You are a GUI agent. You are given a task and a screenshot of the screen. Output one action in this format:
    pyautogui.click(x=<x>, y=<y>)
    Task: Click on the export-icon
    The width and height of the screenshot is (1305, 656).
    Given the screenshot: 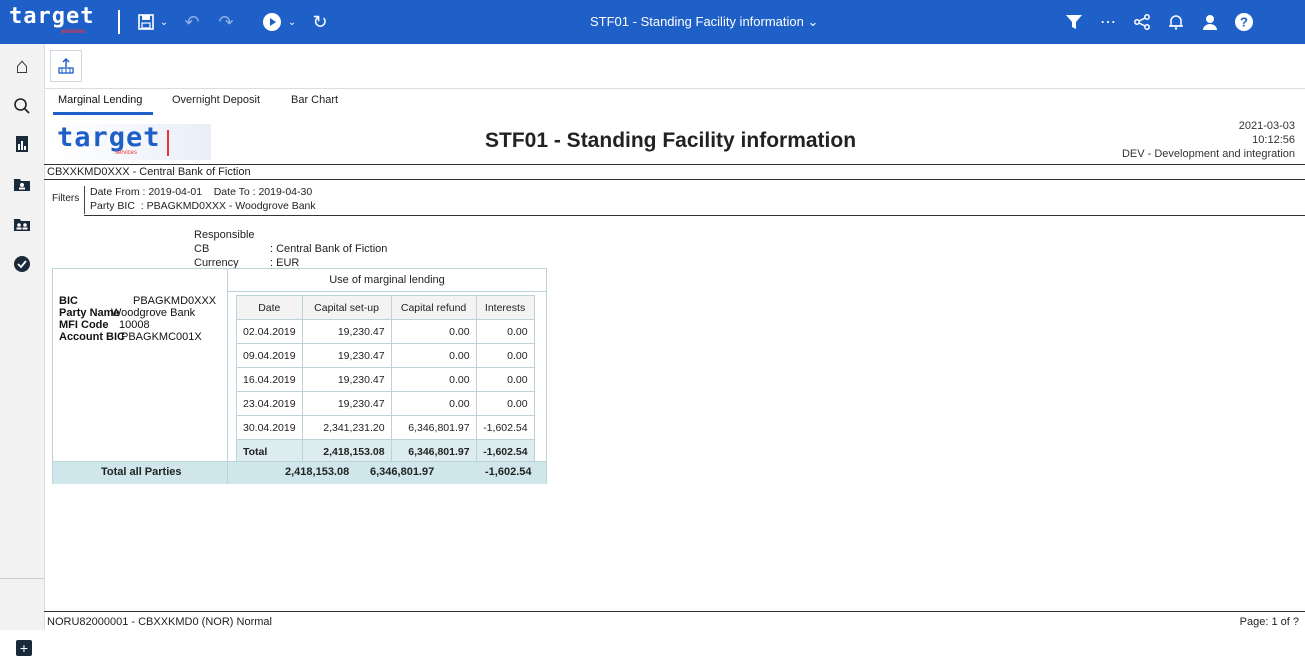 What is the action you would take?
    pyautogui.click(x=66, y=65)
    